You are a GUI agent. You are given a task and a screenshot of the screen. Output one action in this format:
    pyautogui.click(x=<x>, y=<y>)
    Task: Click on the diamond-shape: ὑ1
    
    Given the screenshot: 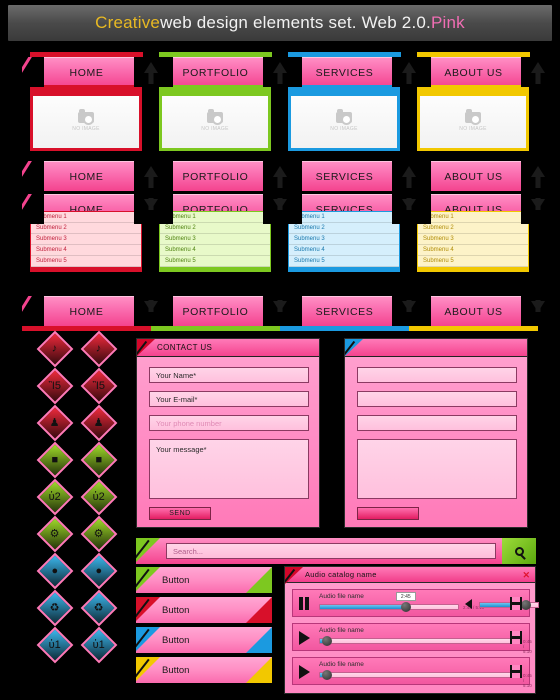 What is the action you would take?
    pyautogui.click(x=99, y=645)
    